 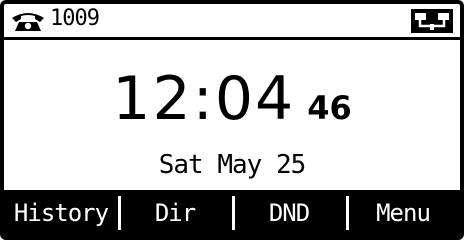 I want to click on softkey-dnd: DND, so click(x=289, y=213).